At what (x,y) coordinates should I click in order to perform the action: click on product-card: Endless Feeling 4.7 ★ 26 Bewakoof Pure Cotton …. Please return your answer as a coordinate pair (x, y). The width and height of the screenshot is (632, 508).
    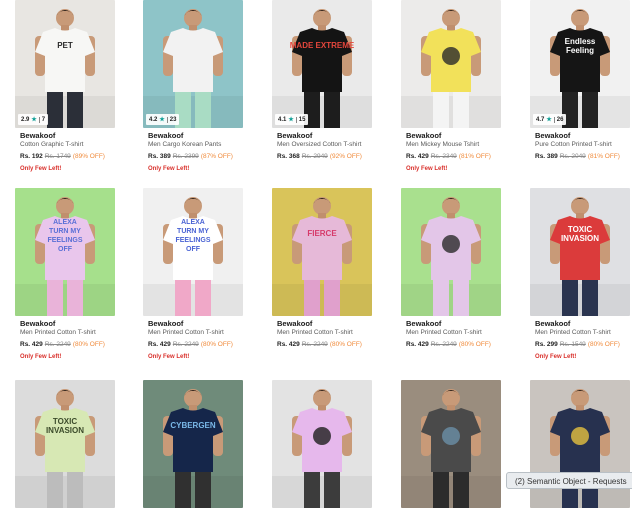
    Looking at the image, I should click on (580, 92).